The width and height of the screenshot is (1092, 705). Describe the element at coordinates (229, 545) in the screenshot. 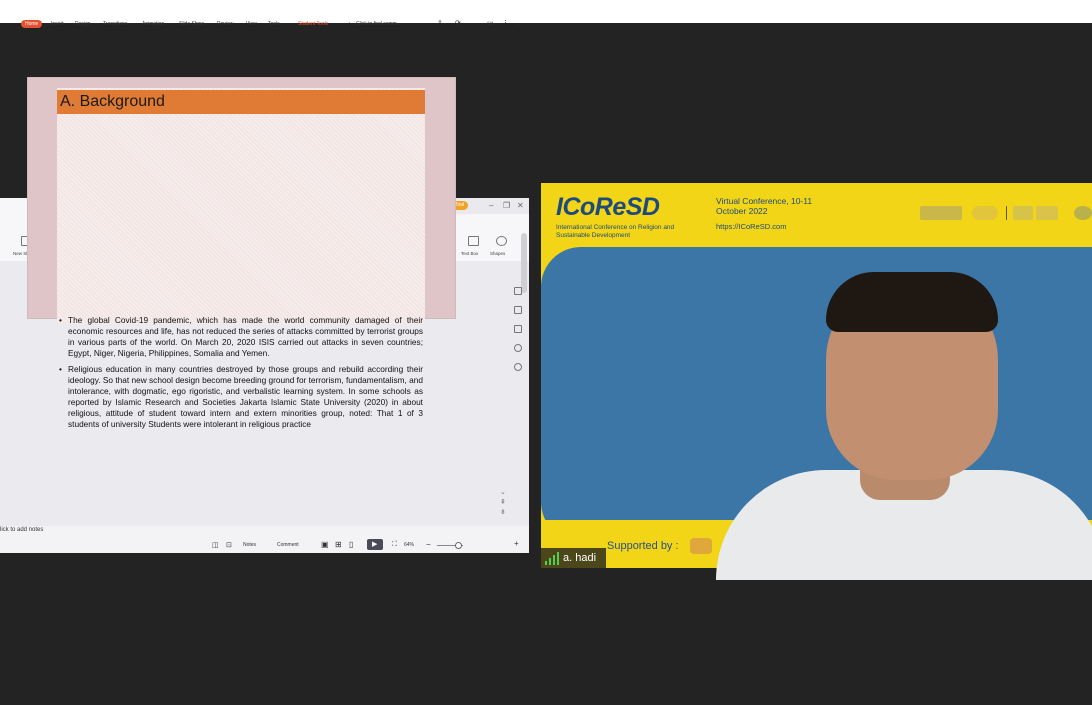

I see `slide-sorter-icon: ⊡` at that location.